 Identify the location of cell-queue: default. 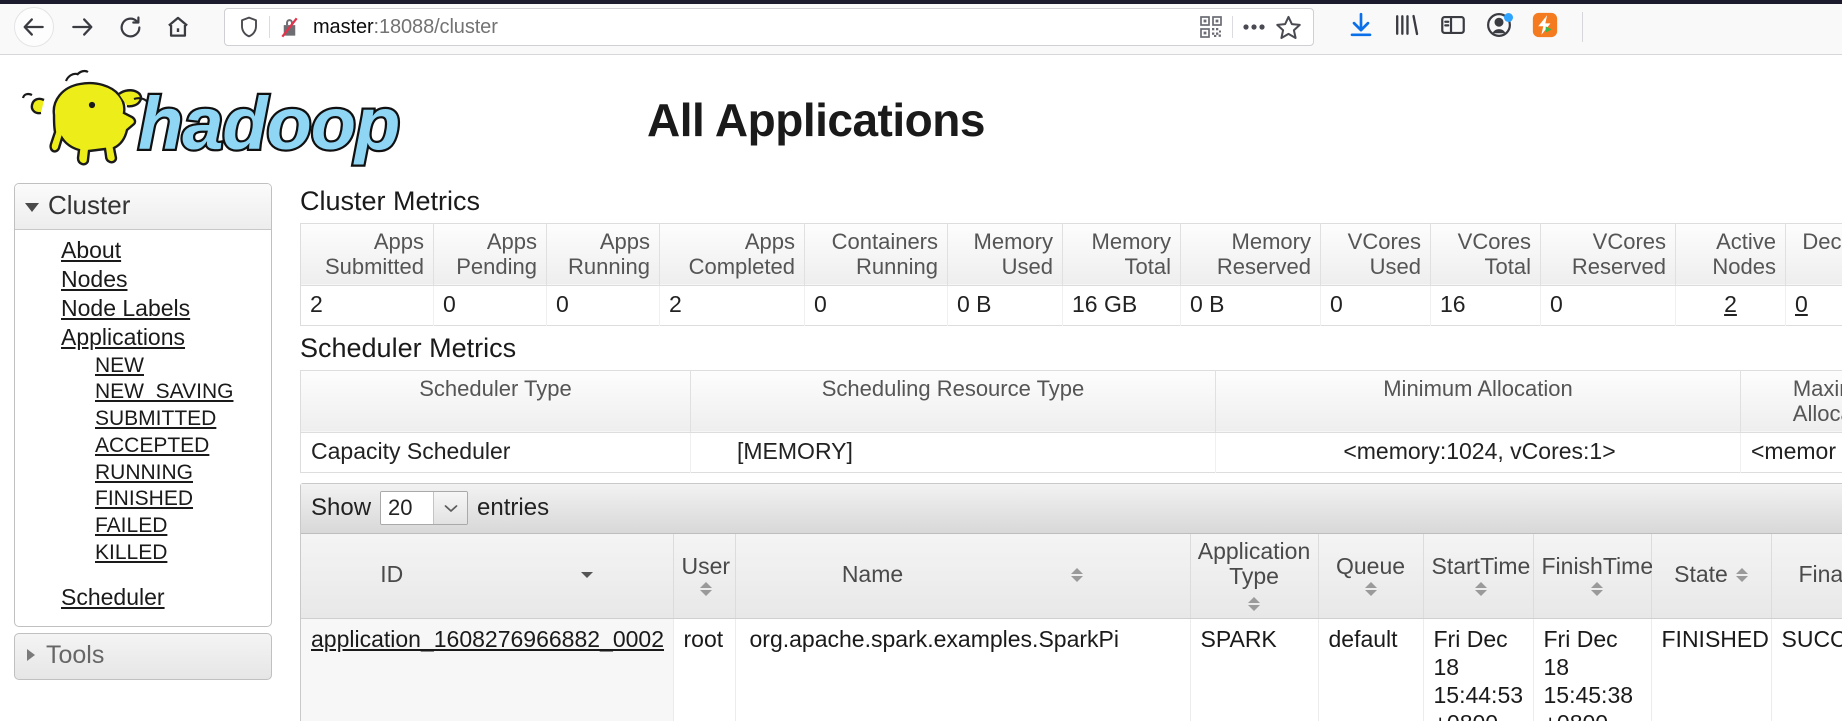
(1371, 669).